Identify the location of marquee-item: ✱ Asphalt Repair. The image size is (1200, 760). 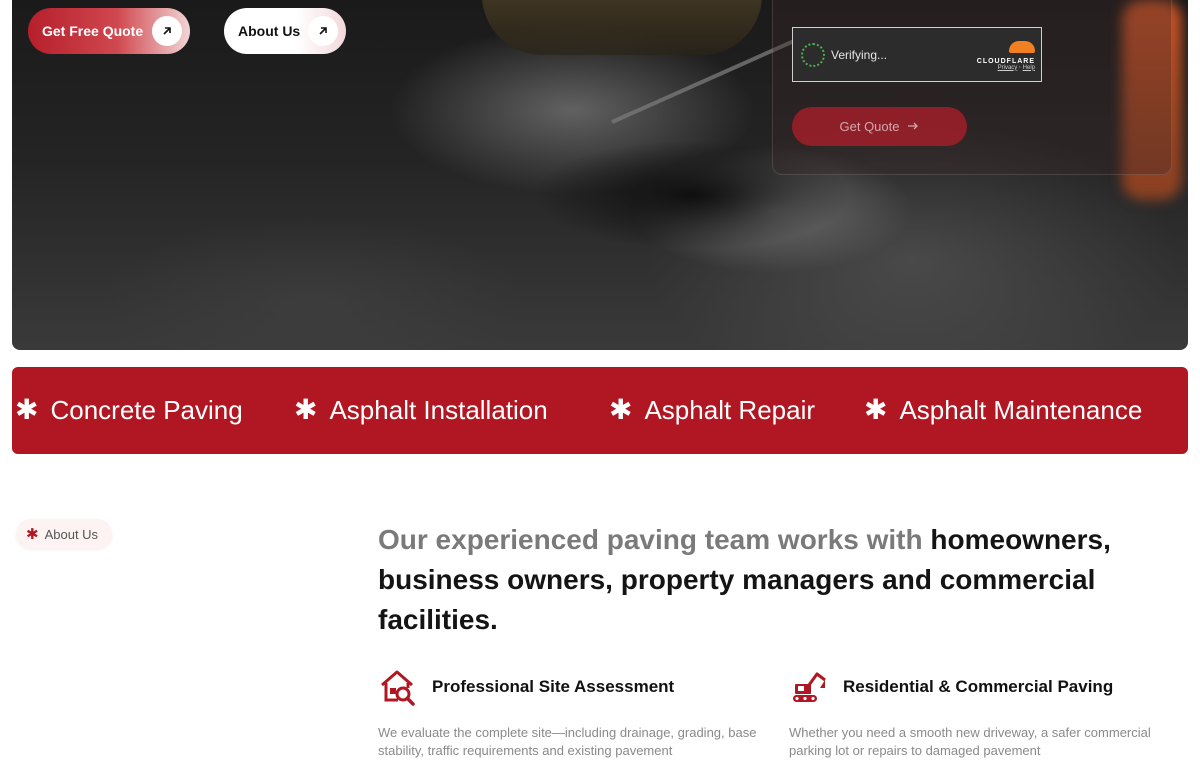
(712, 410).